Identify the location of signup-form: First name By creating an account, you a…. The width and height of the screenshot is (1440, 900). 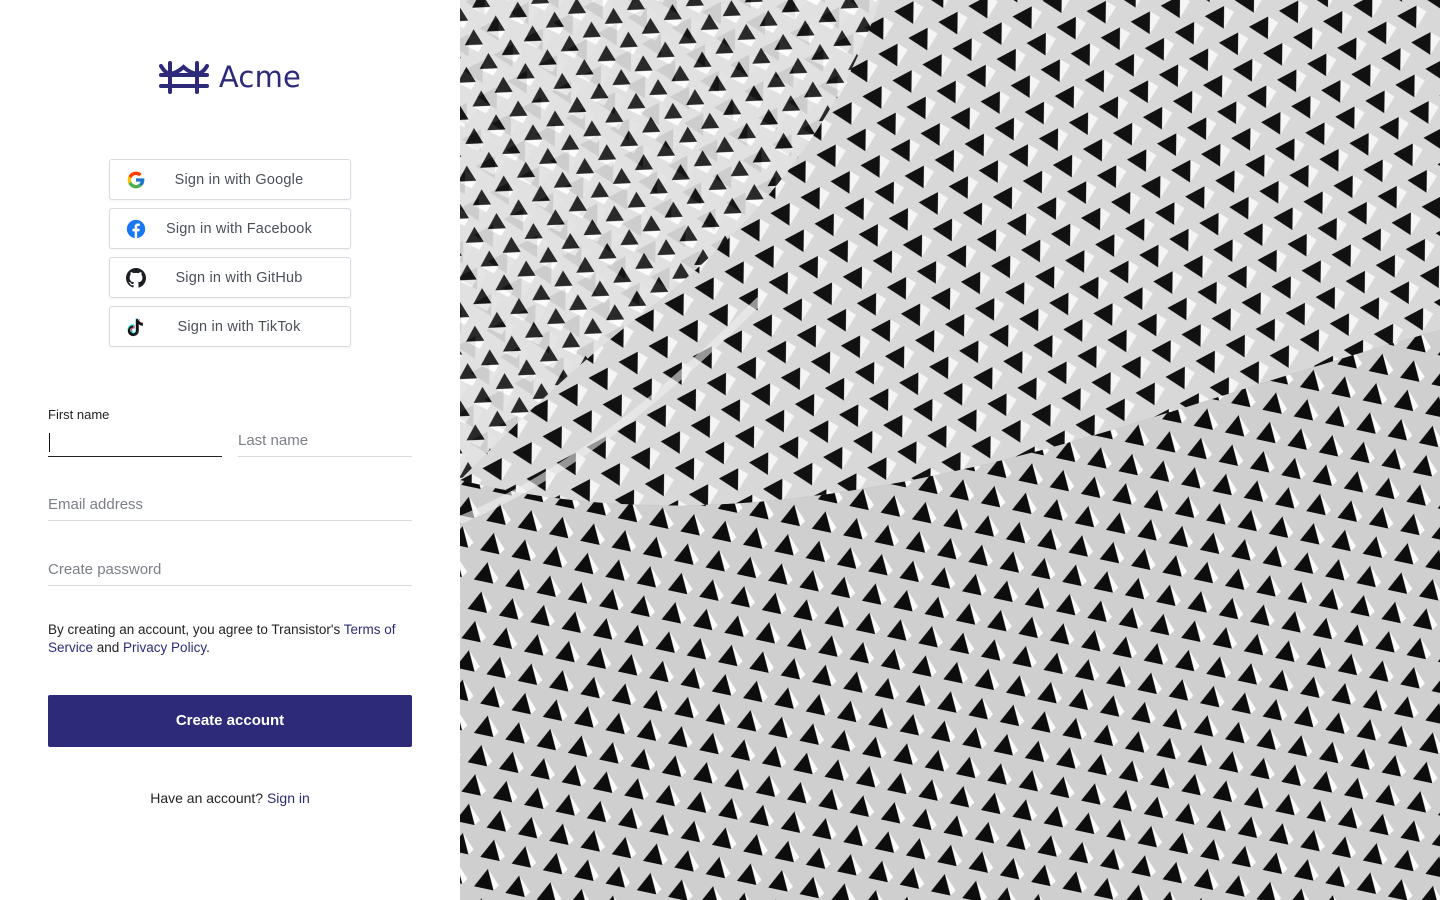
(230, 576).